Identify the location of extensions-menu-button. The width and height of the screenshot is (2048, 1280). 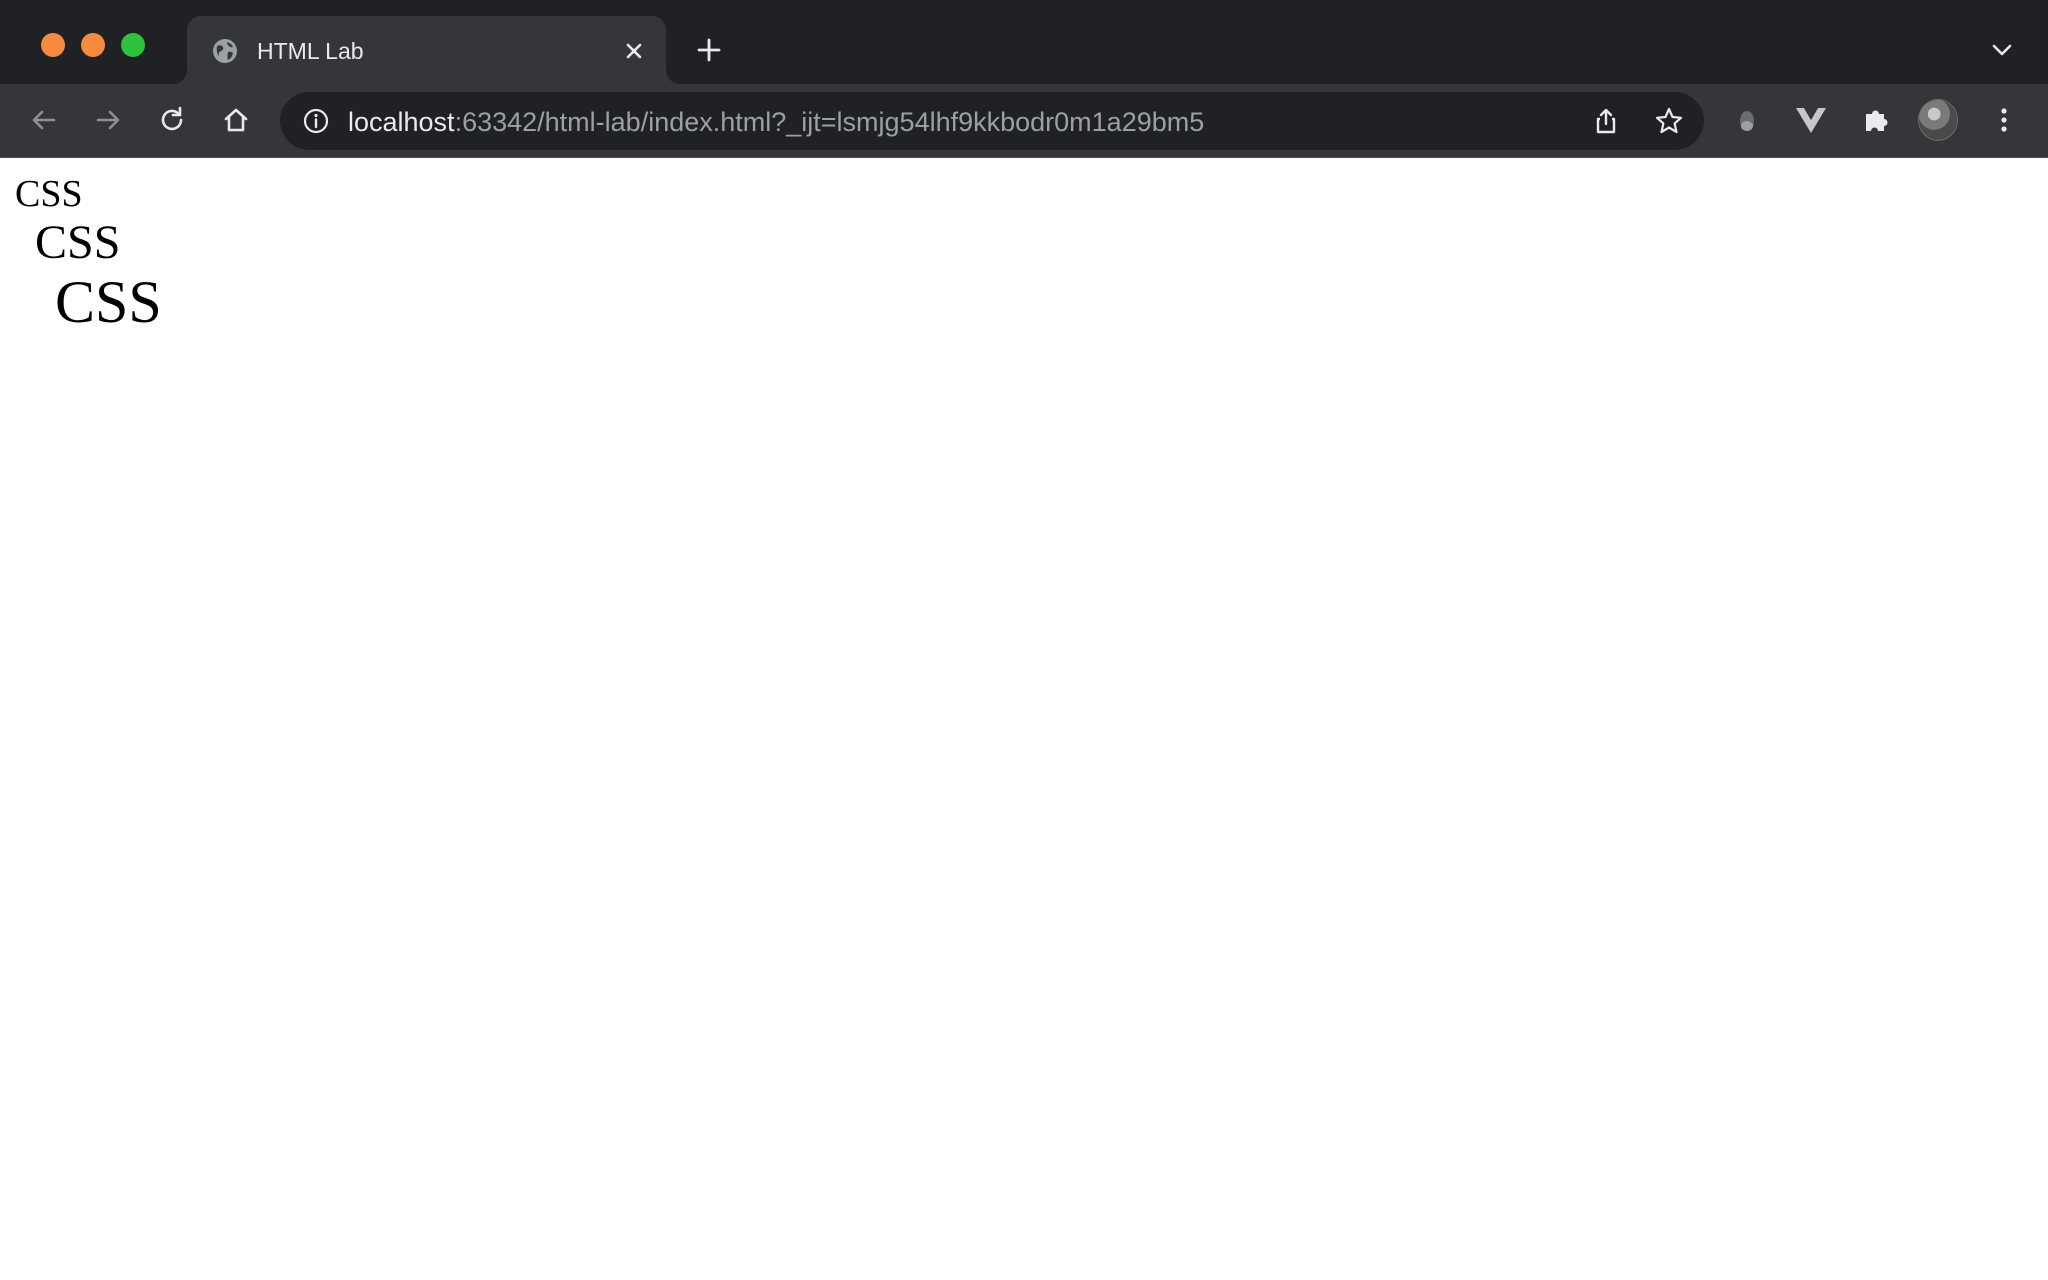
(1876, 120).